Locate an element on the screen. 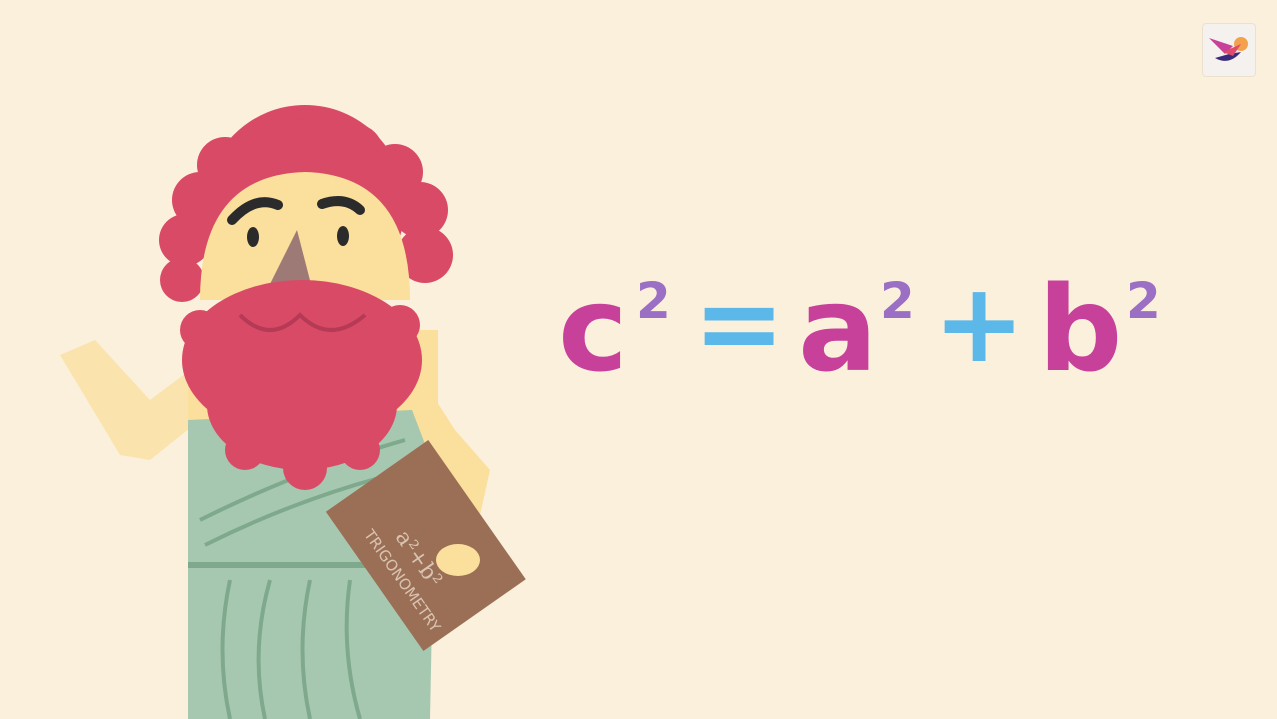 This screenshot has height=719, width=1277. equals-sign: = is located at coordinates (739, 323).